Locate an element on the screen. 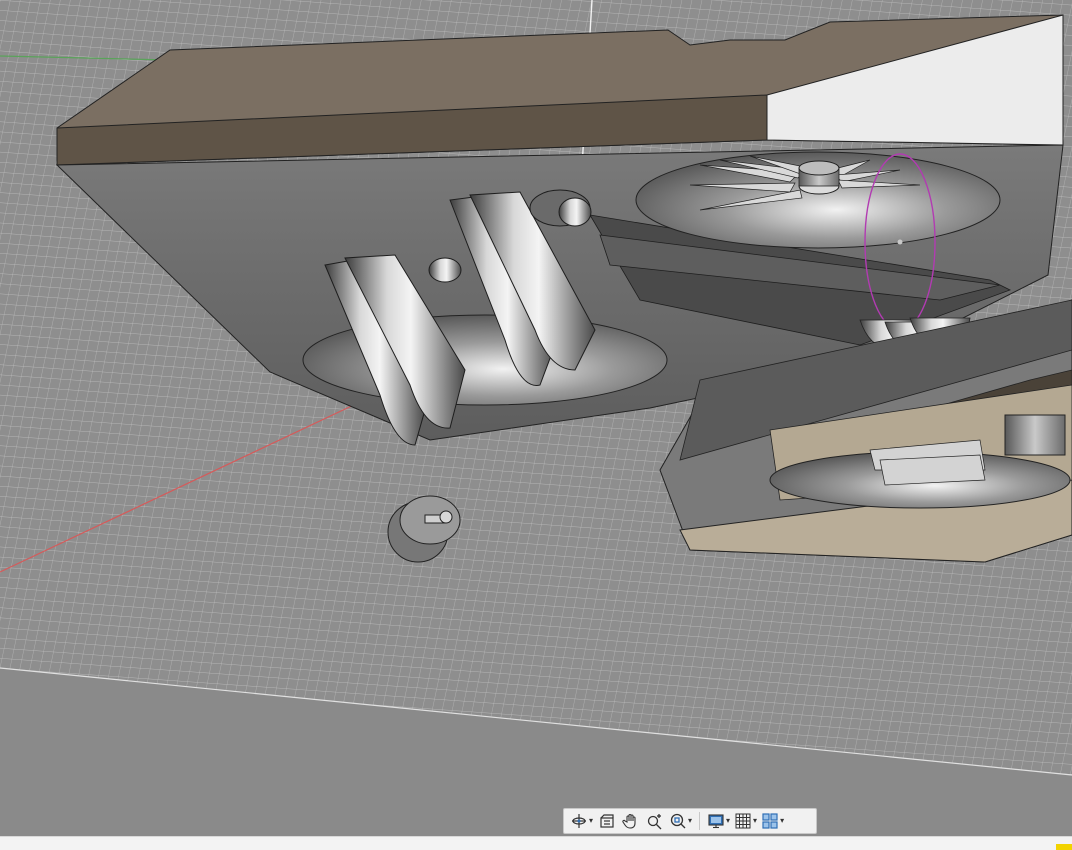 The width and height of the screenshot is (1072, 850). grid-settings-icon is located at coordinates (743, 821).